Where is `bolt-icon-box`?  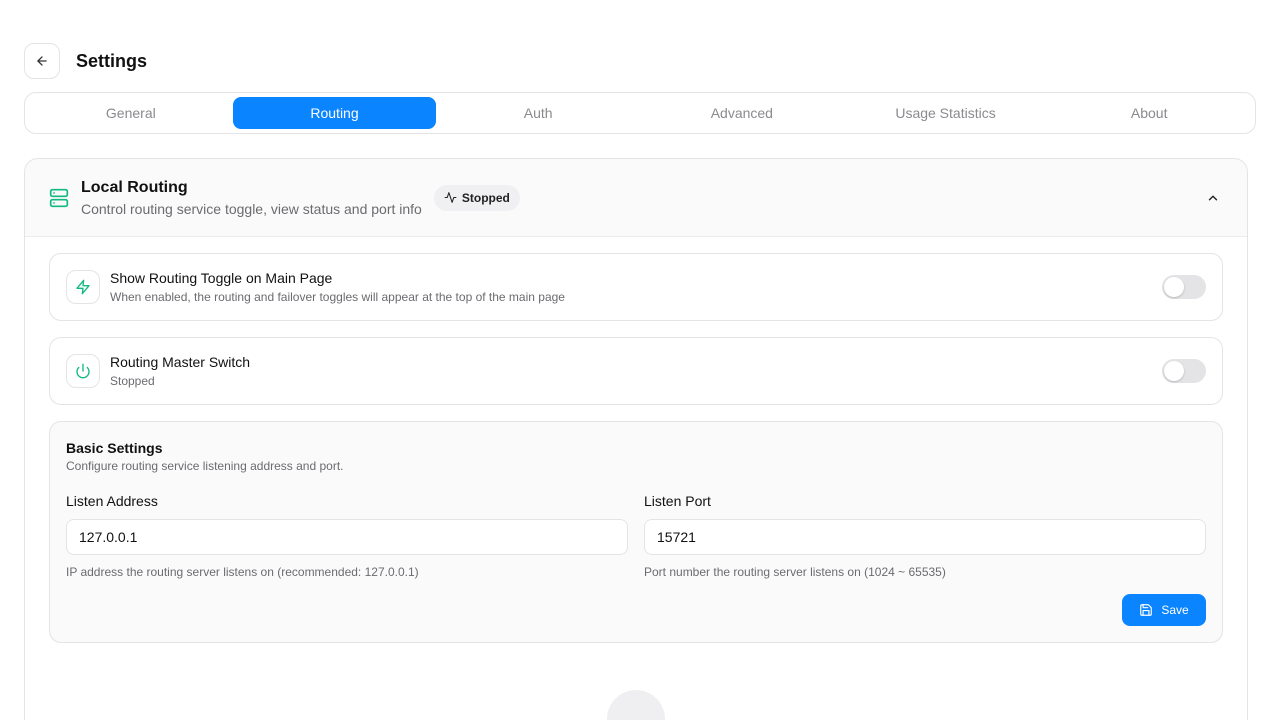 bolt-icon-box is located at coordinates (83, 287).